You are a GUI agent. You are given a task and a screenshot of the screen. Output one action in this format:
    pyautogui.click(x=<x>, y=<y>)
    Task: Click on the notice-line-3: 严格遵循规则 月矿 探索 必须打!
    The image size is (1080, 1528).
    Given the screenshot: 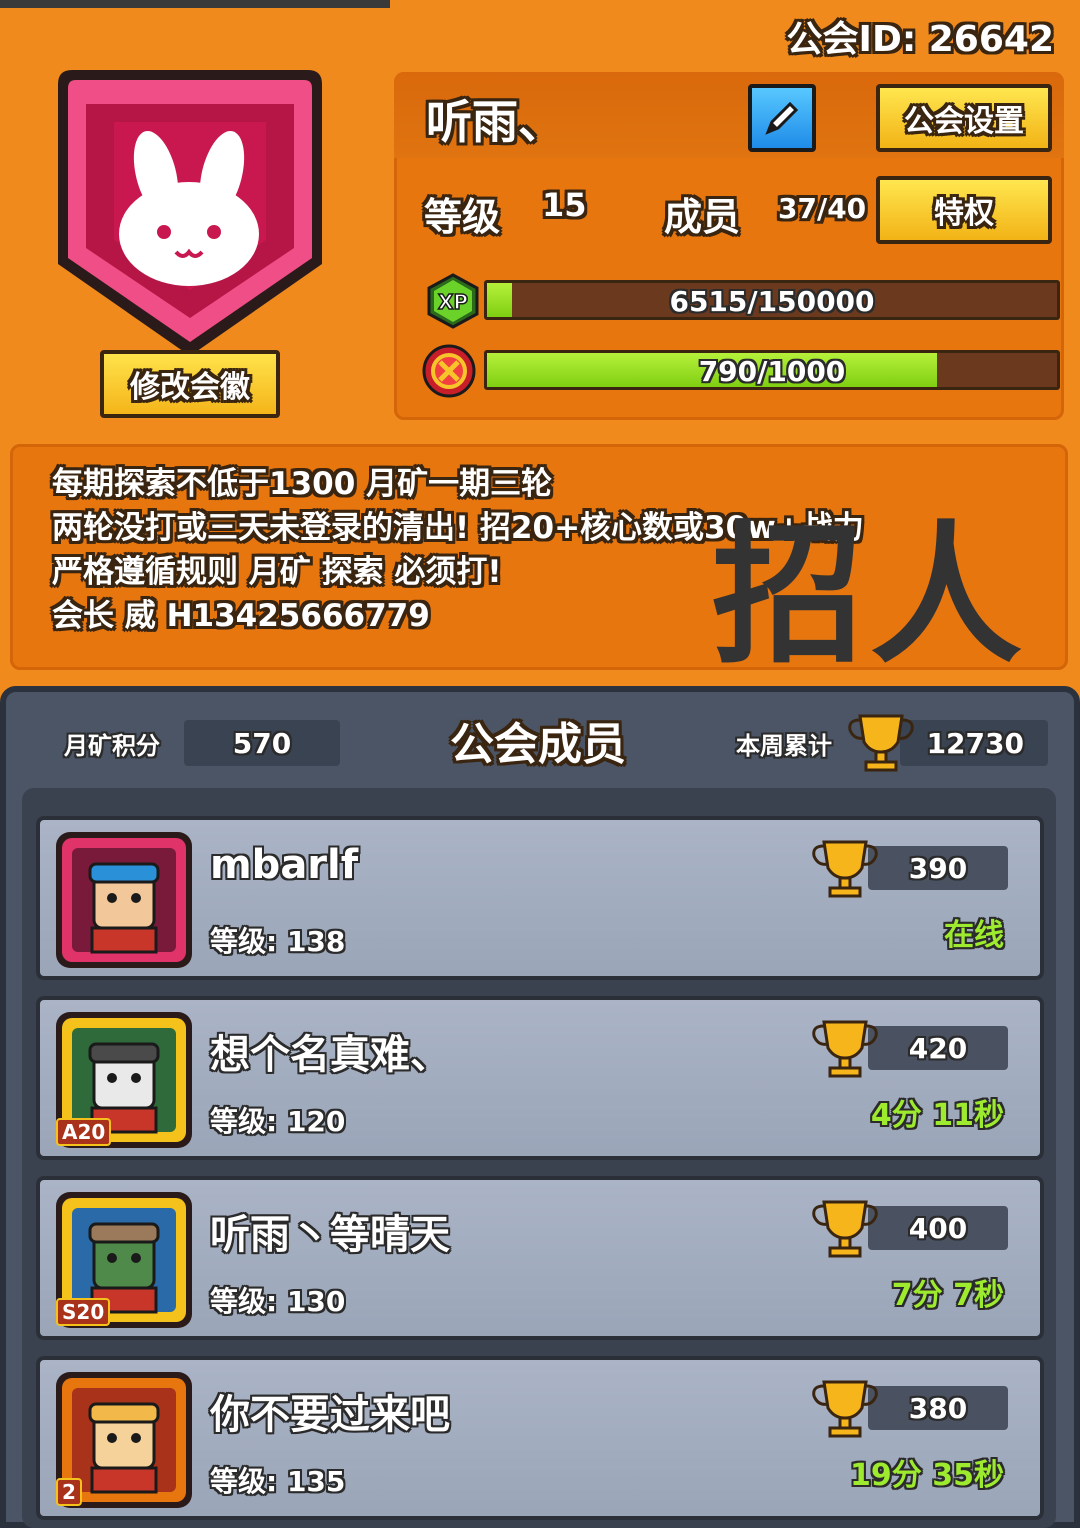 What is the action you would take?
    pyautogui.click(x=277, y=572)
    